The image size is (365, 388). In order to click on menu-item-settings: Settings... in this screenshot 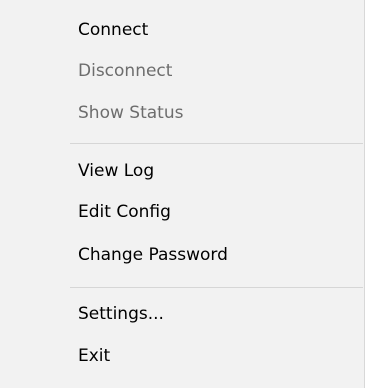, I will do `click(182, 314)`.